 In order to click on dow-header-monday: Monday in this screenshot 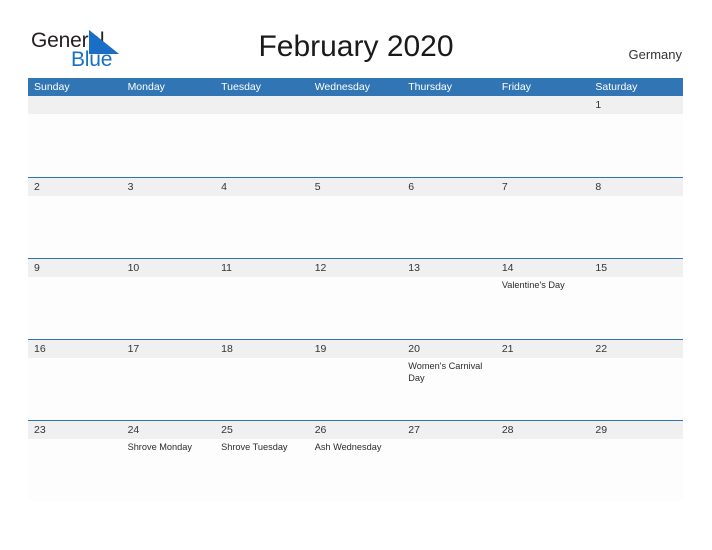, I will do `click(146, 87)`.